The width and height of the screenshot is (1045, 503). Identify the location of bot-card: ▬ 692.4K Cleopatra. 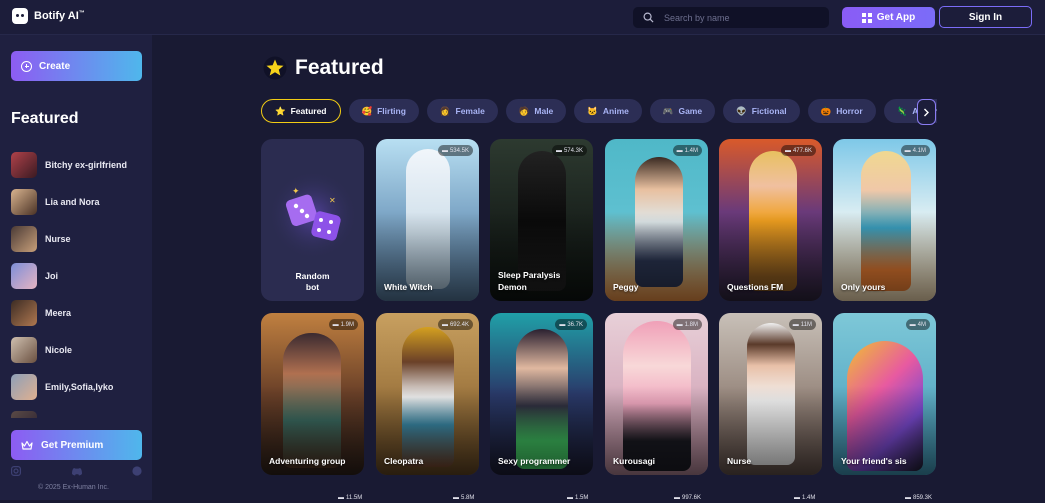
(427, 394).